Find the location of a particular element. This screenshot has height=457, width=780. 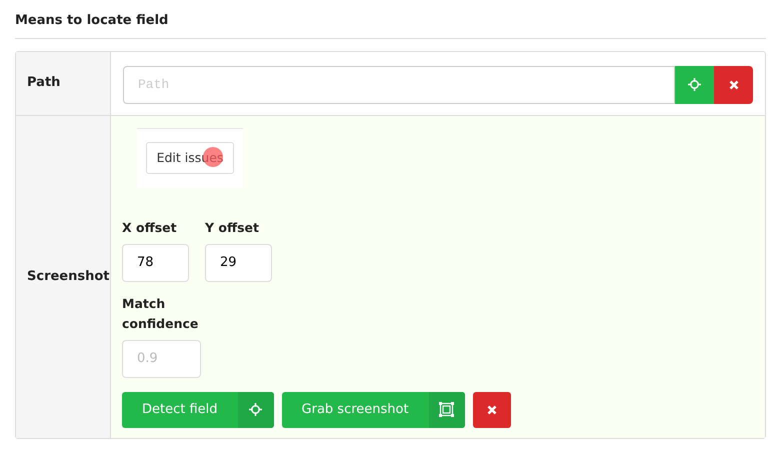

field-label: Match confidence is located at coordinates (161, 313).